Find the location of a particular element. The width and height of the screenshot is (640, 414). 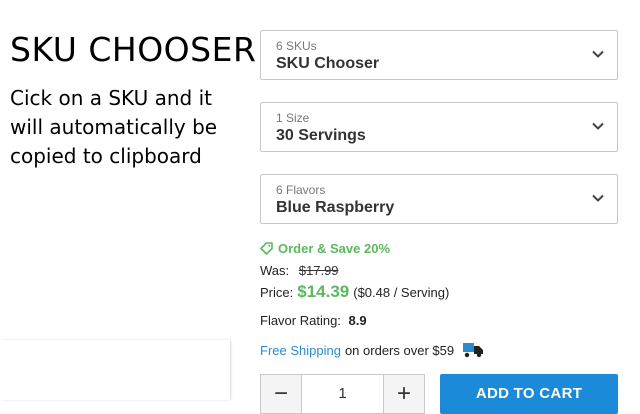

flavor-selected-value: Blue Raspberry is located at coordinates (335, 207).